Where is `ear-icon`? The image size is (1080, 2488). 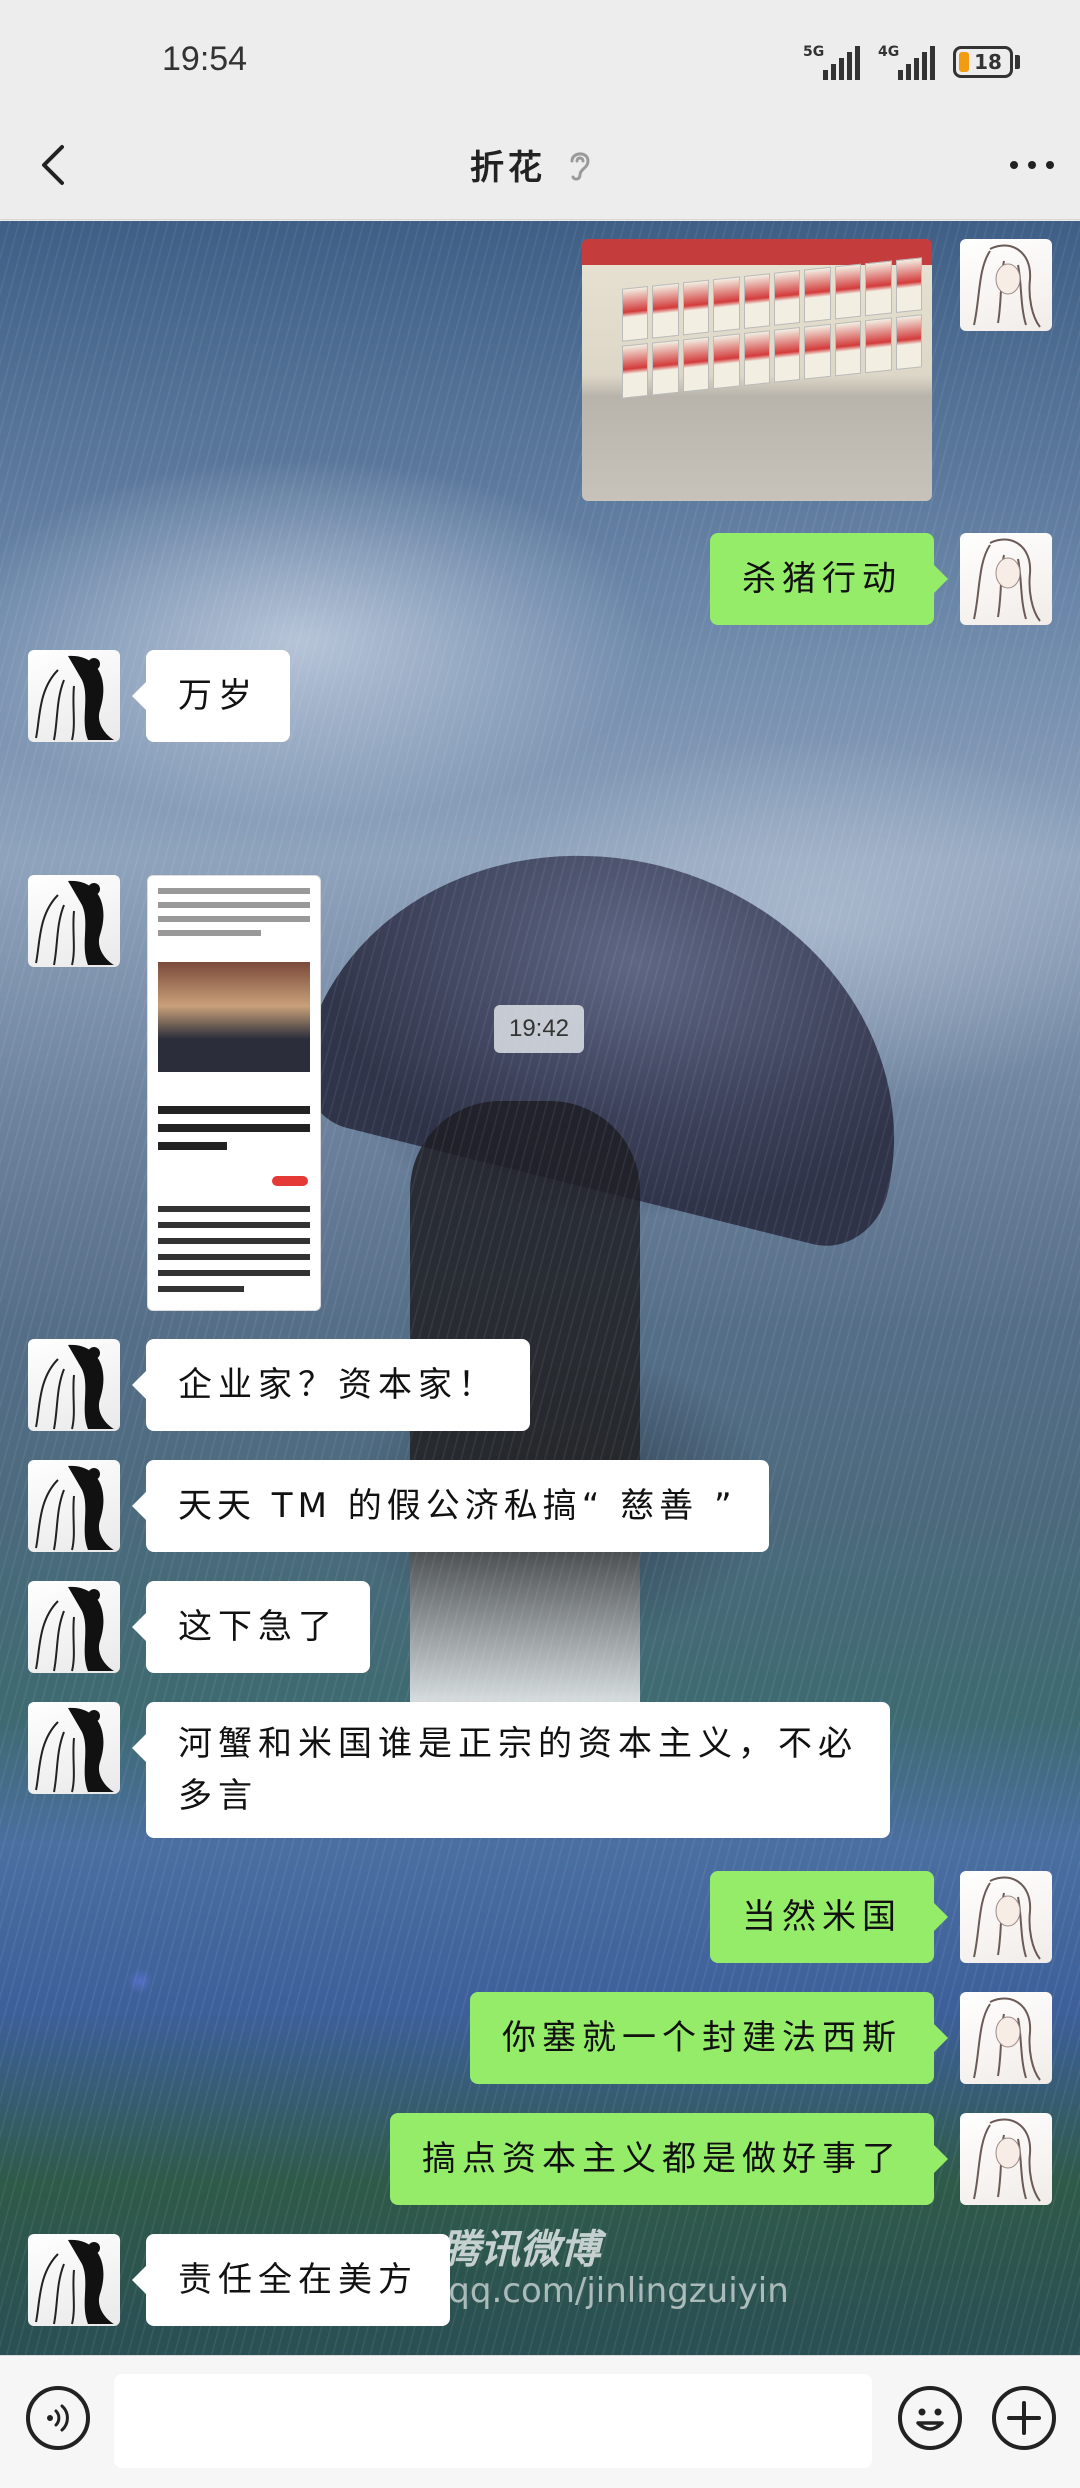
ear-icon is located at coordinates (580, 165).